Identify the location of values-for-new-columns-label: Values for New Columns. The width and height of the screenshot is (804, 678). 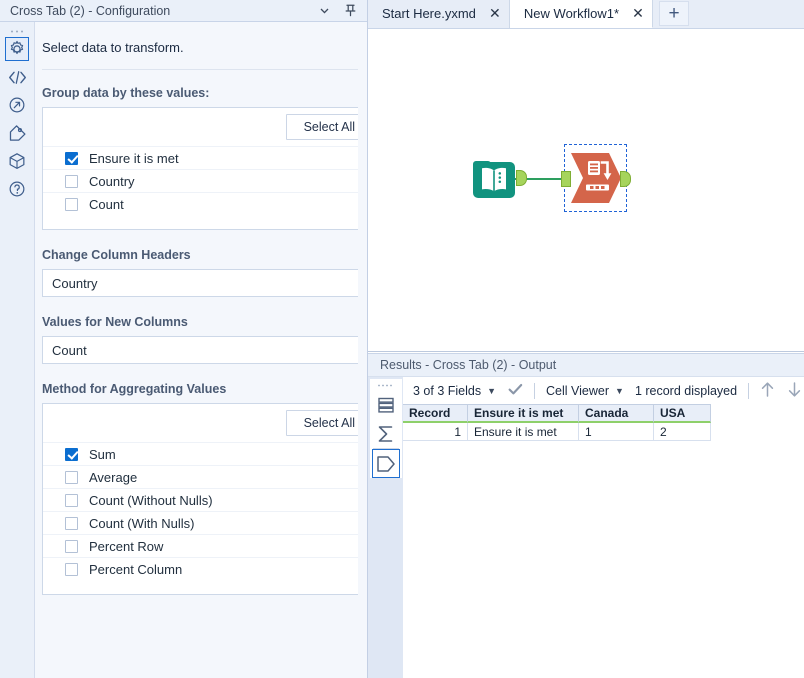
(115, 322).